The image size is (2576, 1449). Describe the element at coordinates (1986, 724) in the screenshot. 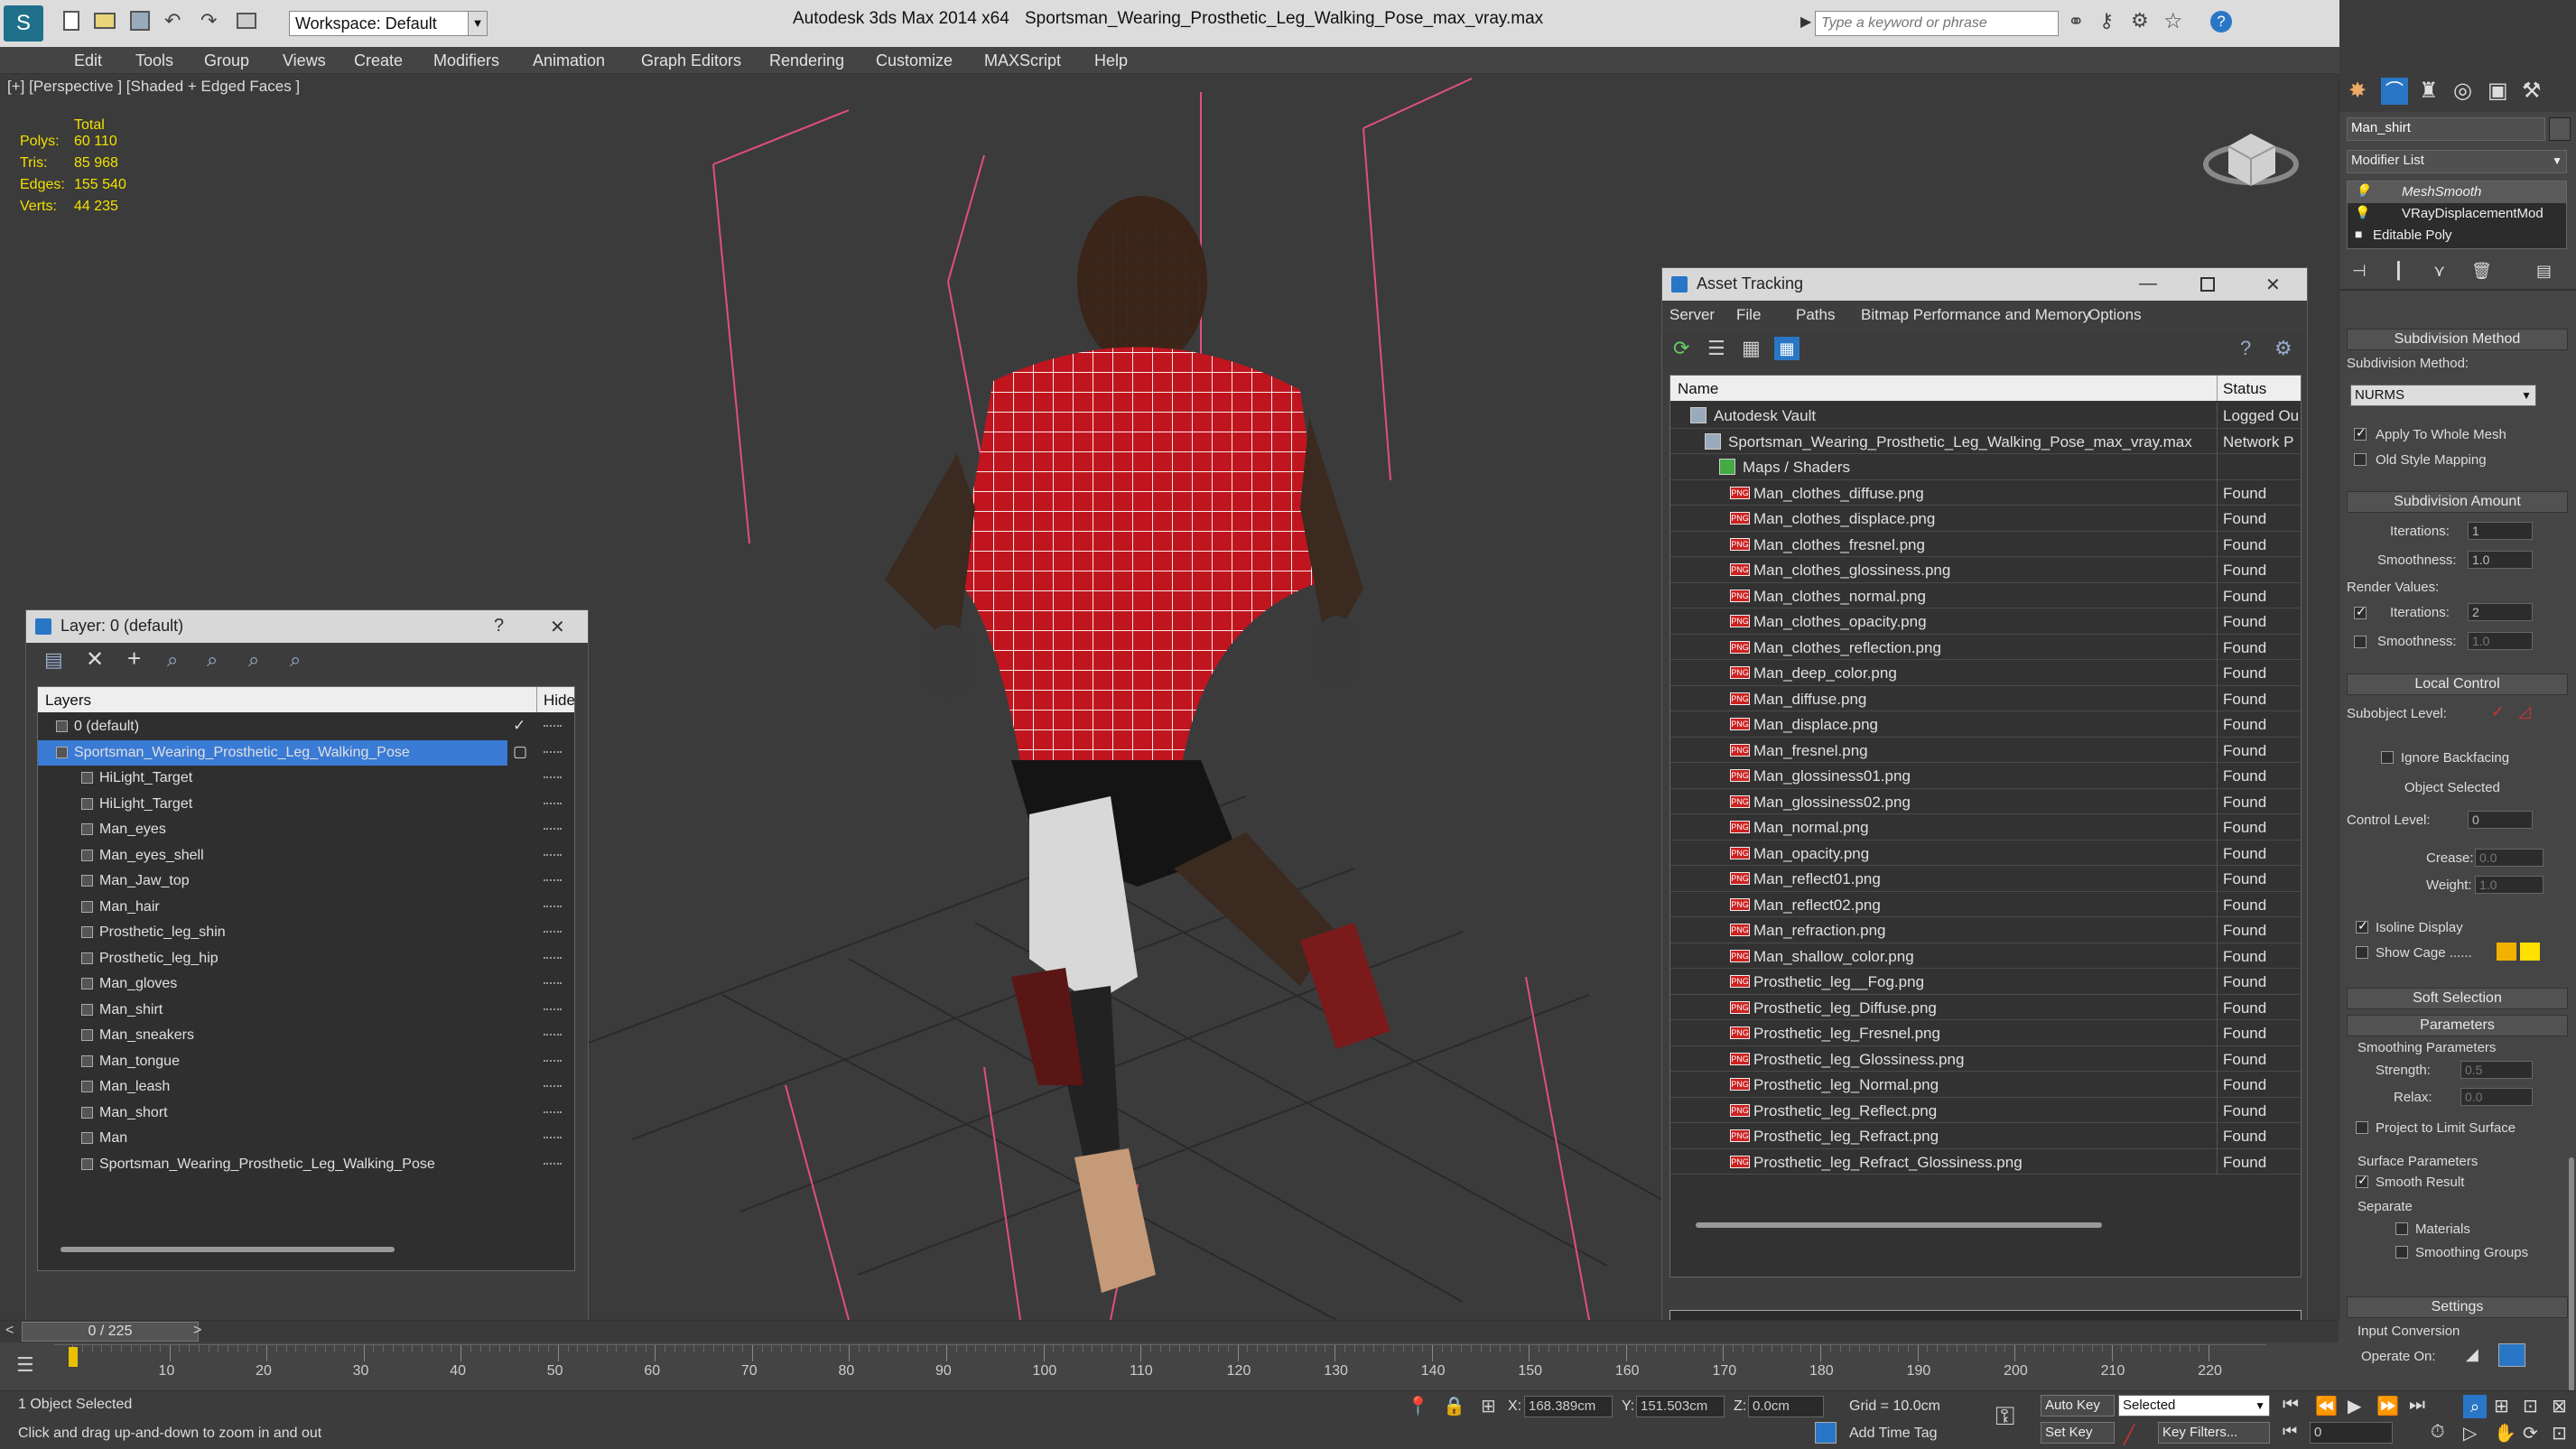

I see `asset-row: PNG Man_displace.png Found` at that location.